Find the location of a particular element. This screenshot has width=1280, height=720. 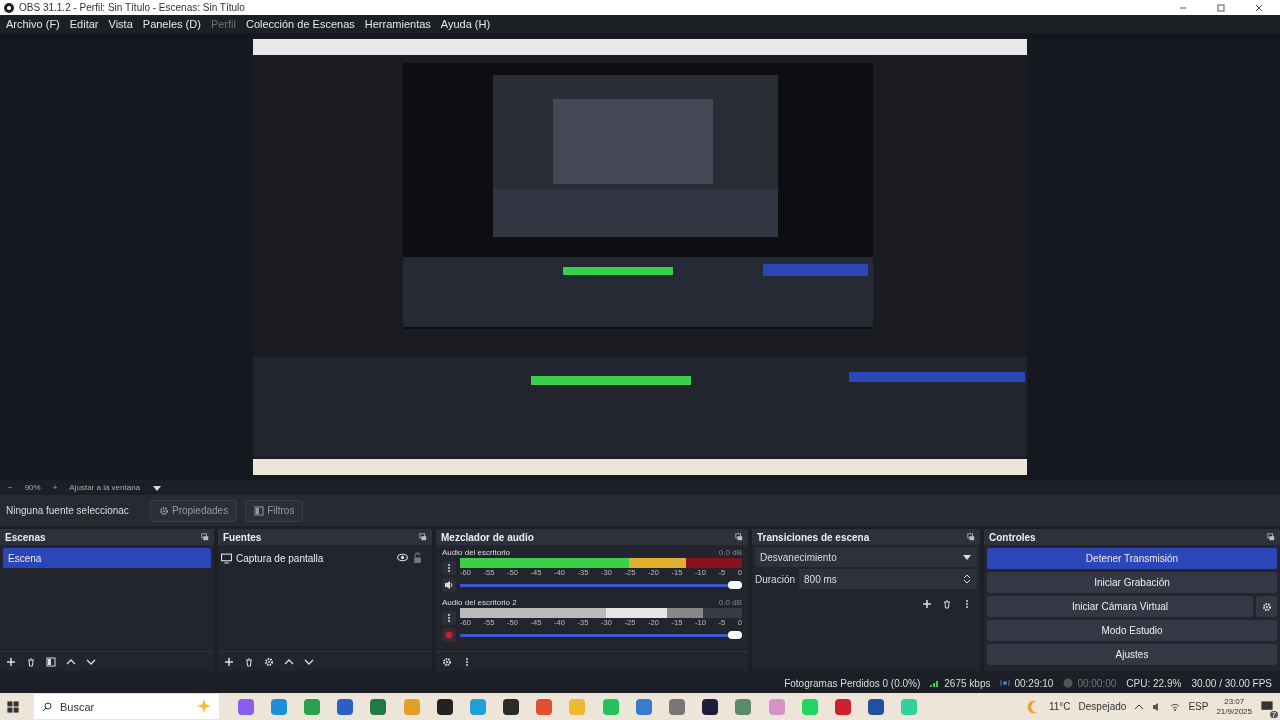

speaker-icon is located at coordinates (449, 585).